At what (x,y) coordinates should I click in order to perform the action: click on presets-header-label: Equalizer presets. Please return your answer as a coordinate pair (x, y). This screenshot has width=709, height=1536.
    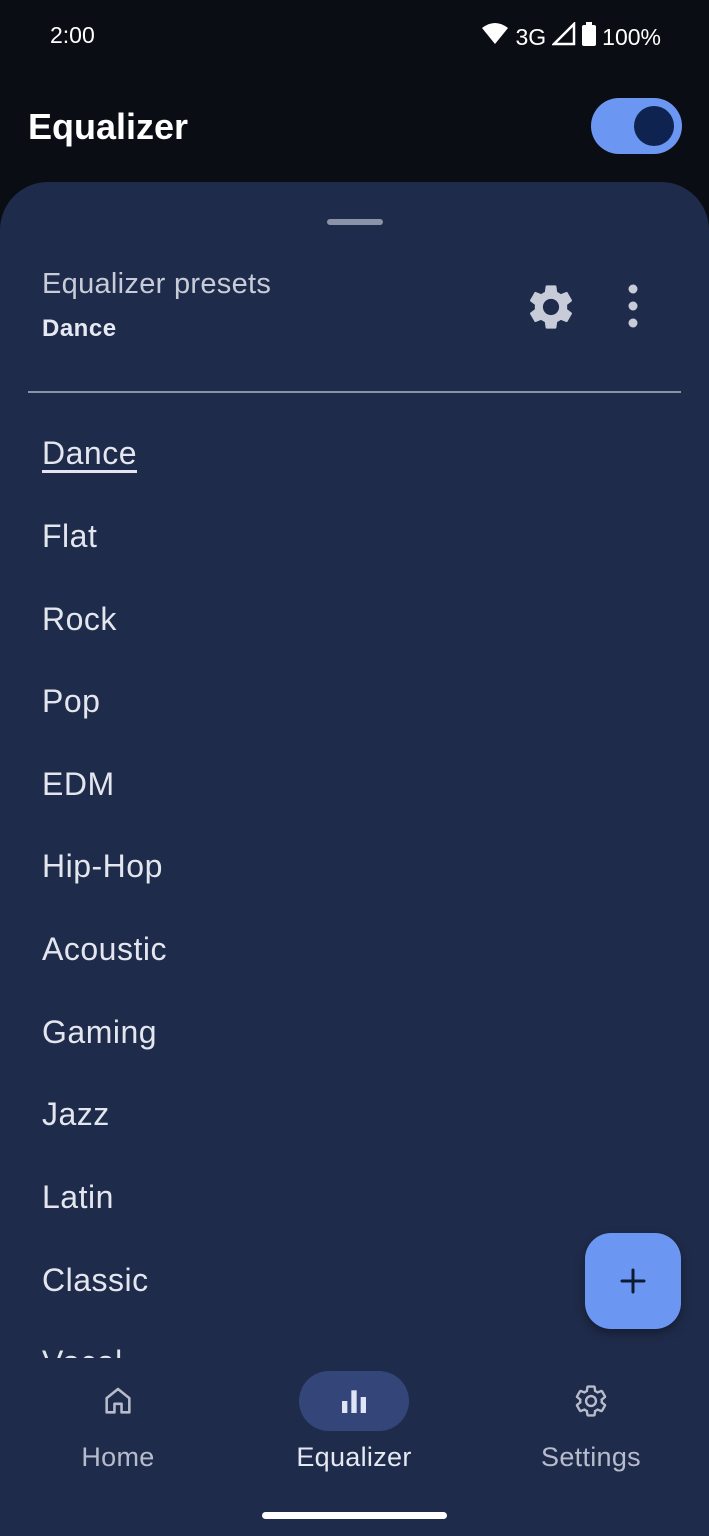
    Looking at the image, I should click on (157, 284).